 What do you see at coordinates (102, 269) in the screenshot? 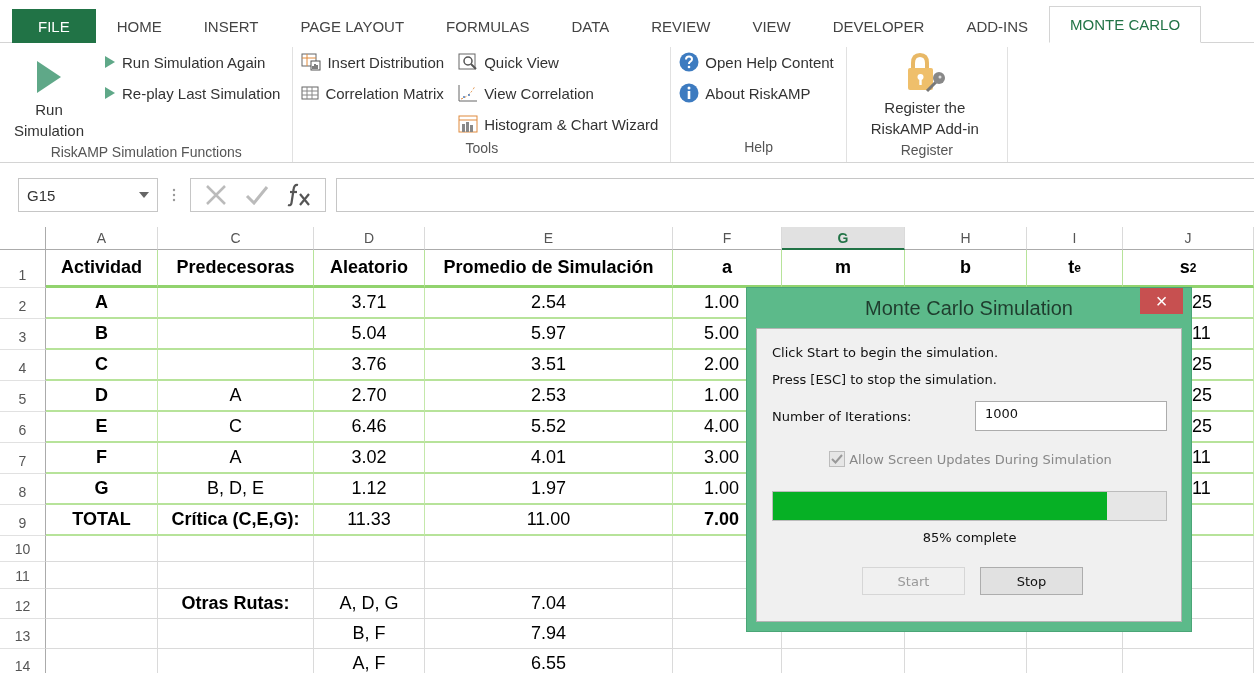
I see `column-title: Actividad` at bounding box center [102, 269].